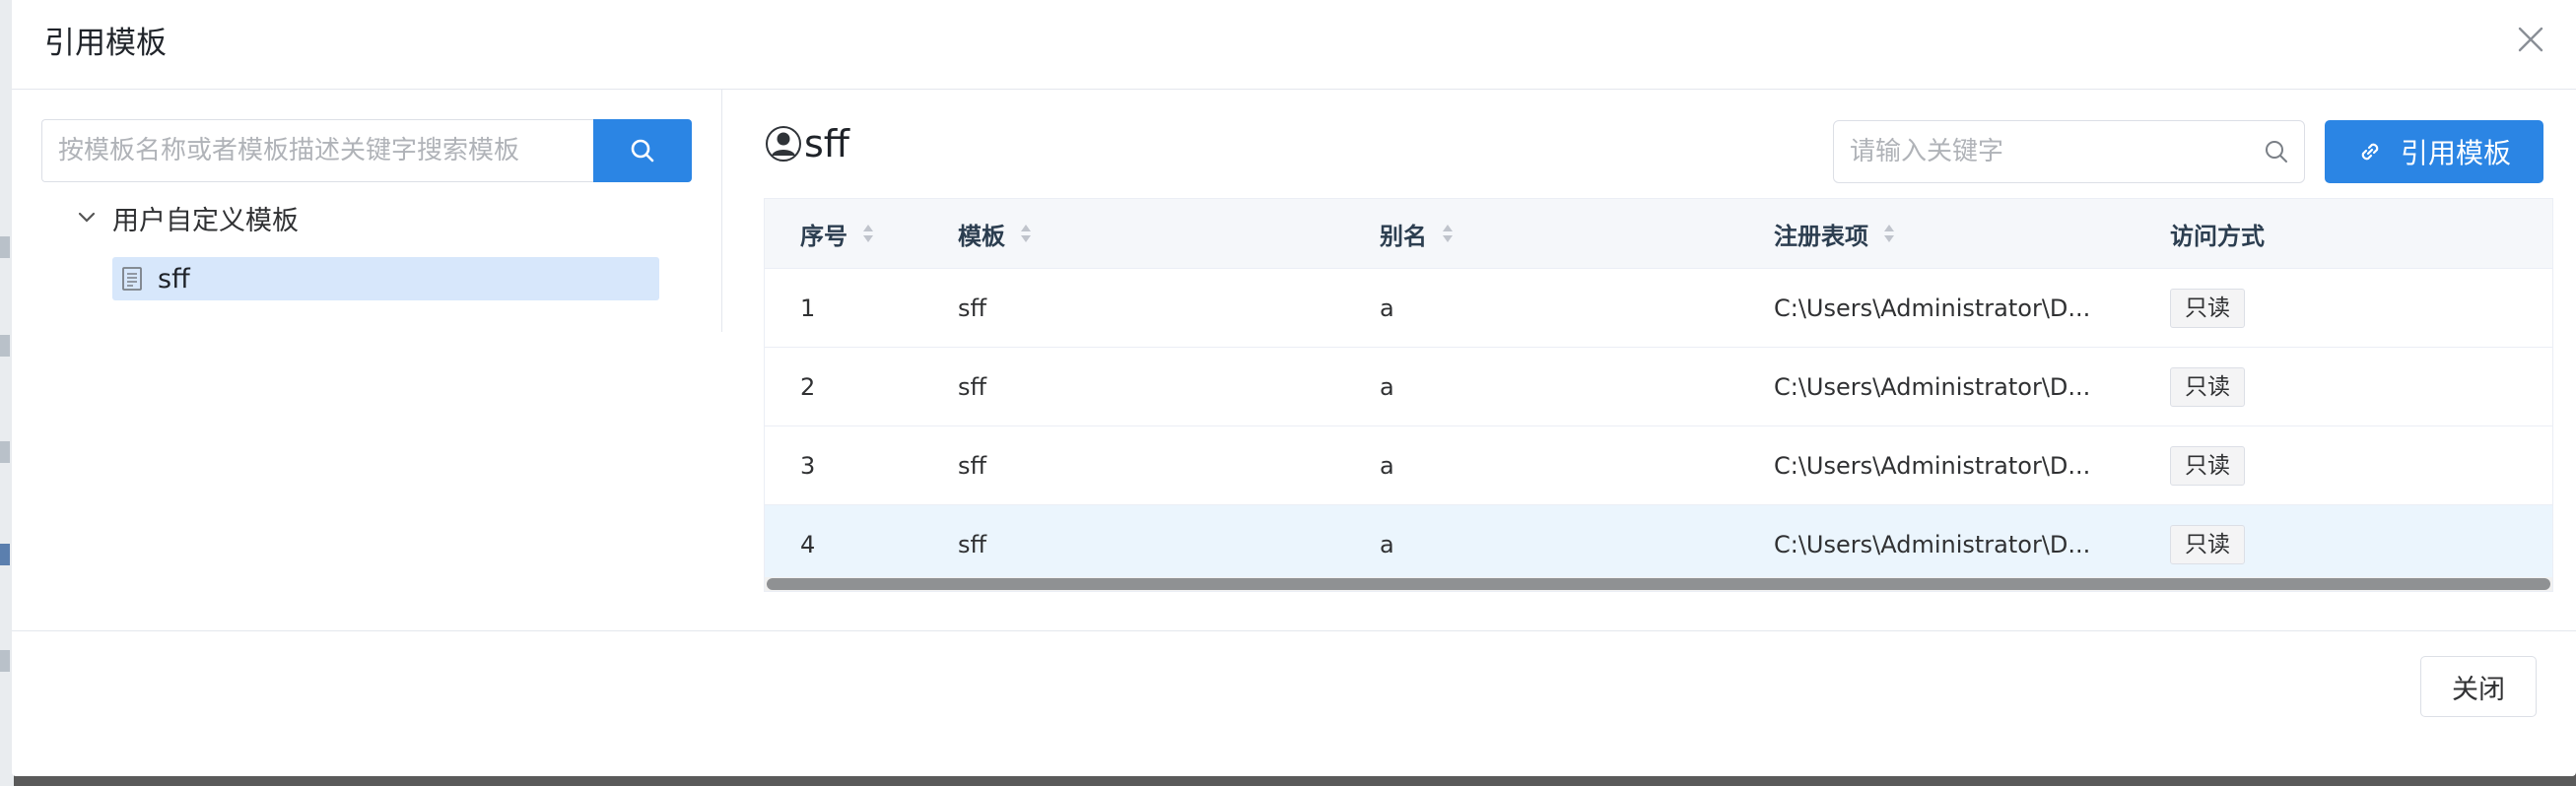 Image resolution: width=2576 pixels, height=786 pixels. Describe the element at coordinates (87, 217) in the screenshot. I see `chevron-down-icon` at that location.